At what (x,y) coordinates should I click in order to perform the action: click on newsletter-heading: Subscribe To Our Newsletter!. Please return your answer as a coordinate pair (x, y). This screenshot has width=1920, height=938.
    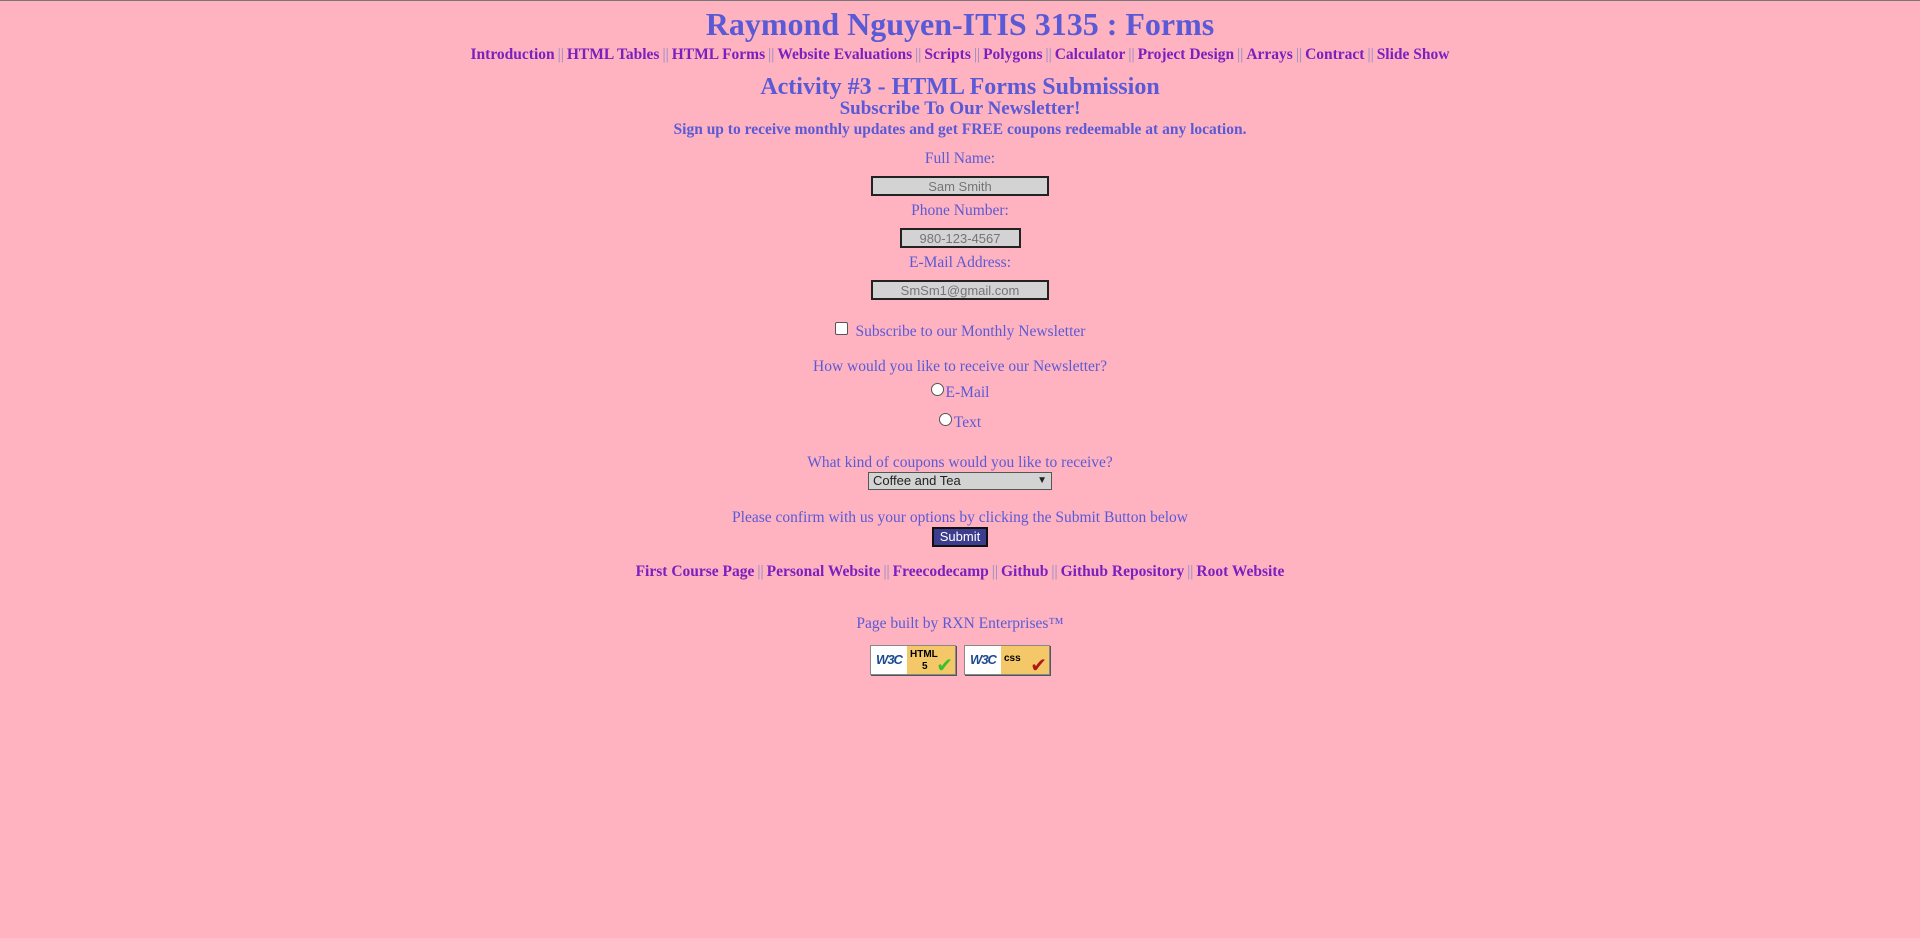
    Looking at the image, I should click on (960, 108).